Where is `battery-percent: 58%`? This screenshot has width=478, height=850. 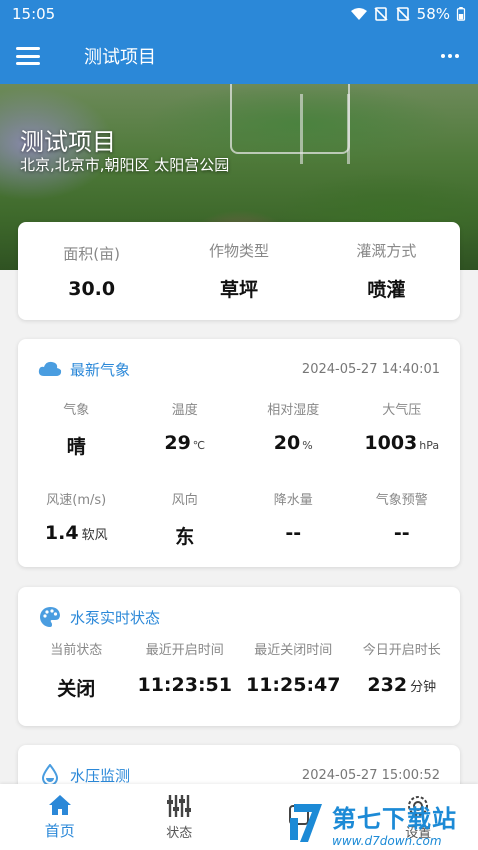
battery-percent: 58% is located at coordinates (433, 14).